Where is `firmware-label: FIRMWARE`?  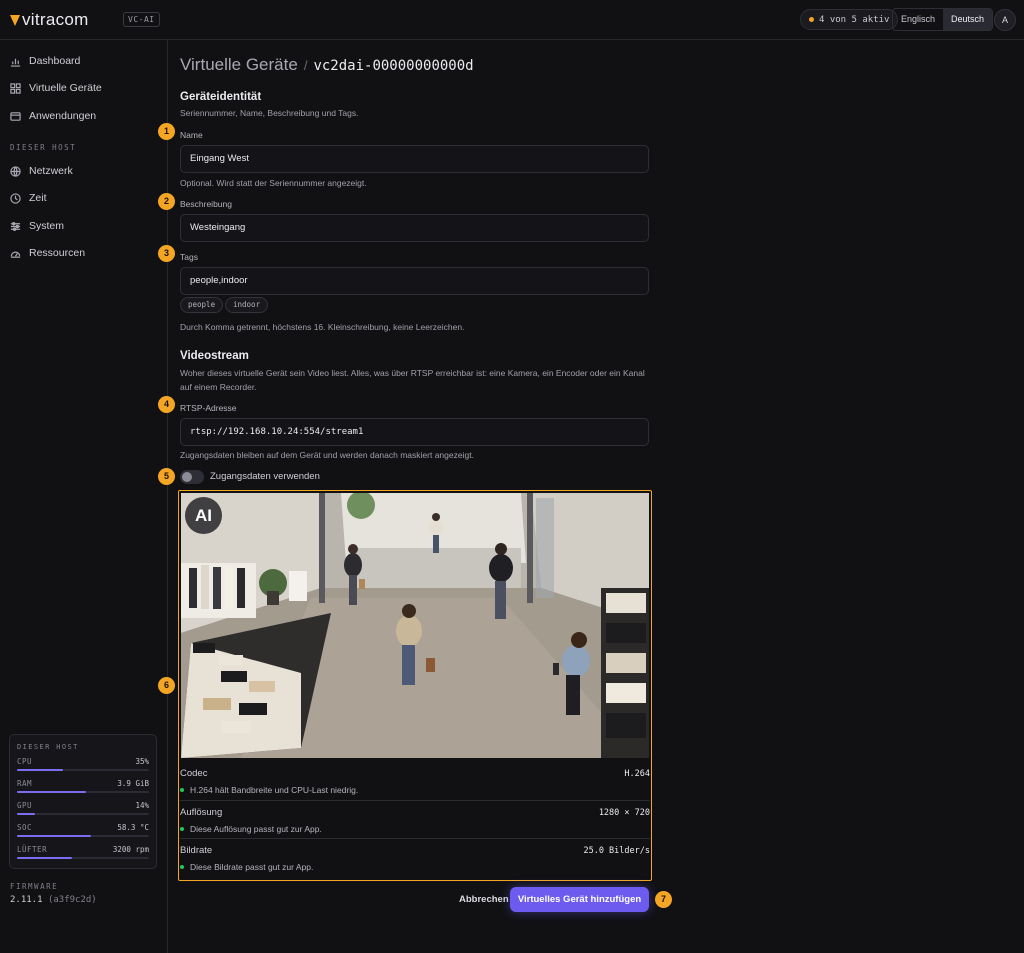
firmware-label: FIRMWARE is located at coordinates (34, 886).